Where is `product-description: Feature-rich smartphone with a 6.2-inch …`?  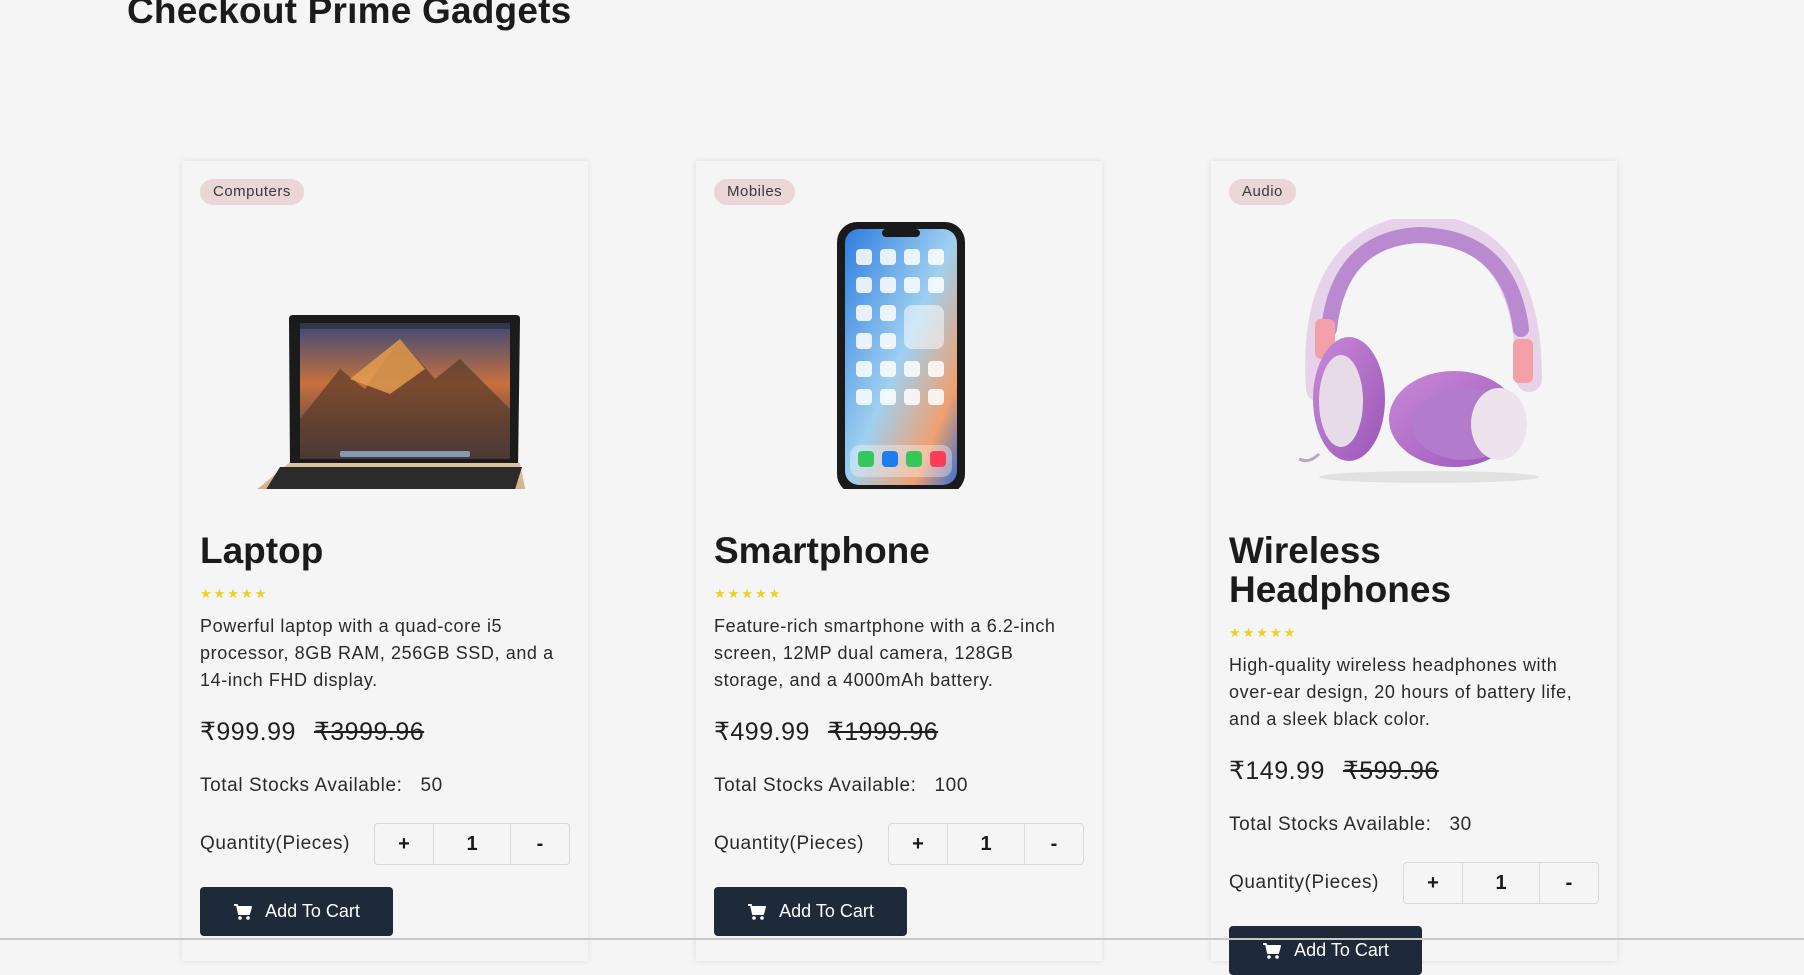 product-description: Feature-rich smartphone with a 6.2-inch … is located at coordinates (885, 653).